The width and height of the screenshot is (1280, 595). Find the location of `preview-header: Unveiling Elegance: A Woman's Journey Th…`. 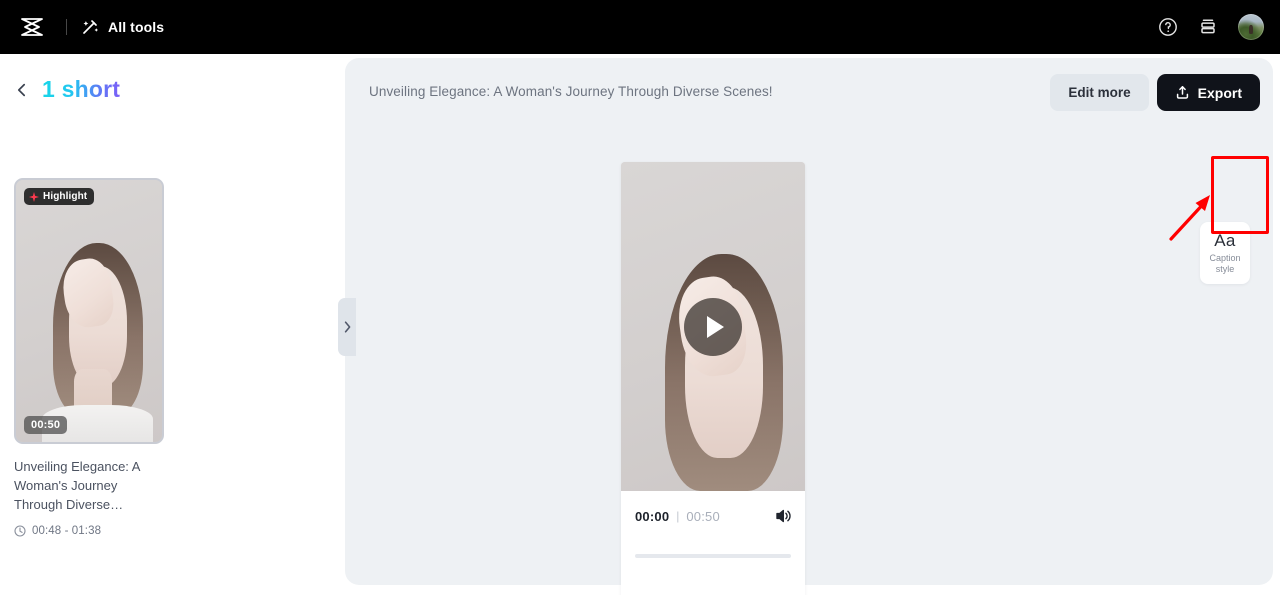

preview-header: Unveiling Elegance: A Woman's Journey Th… is located at coordinates (809, 92).